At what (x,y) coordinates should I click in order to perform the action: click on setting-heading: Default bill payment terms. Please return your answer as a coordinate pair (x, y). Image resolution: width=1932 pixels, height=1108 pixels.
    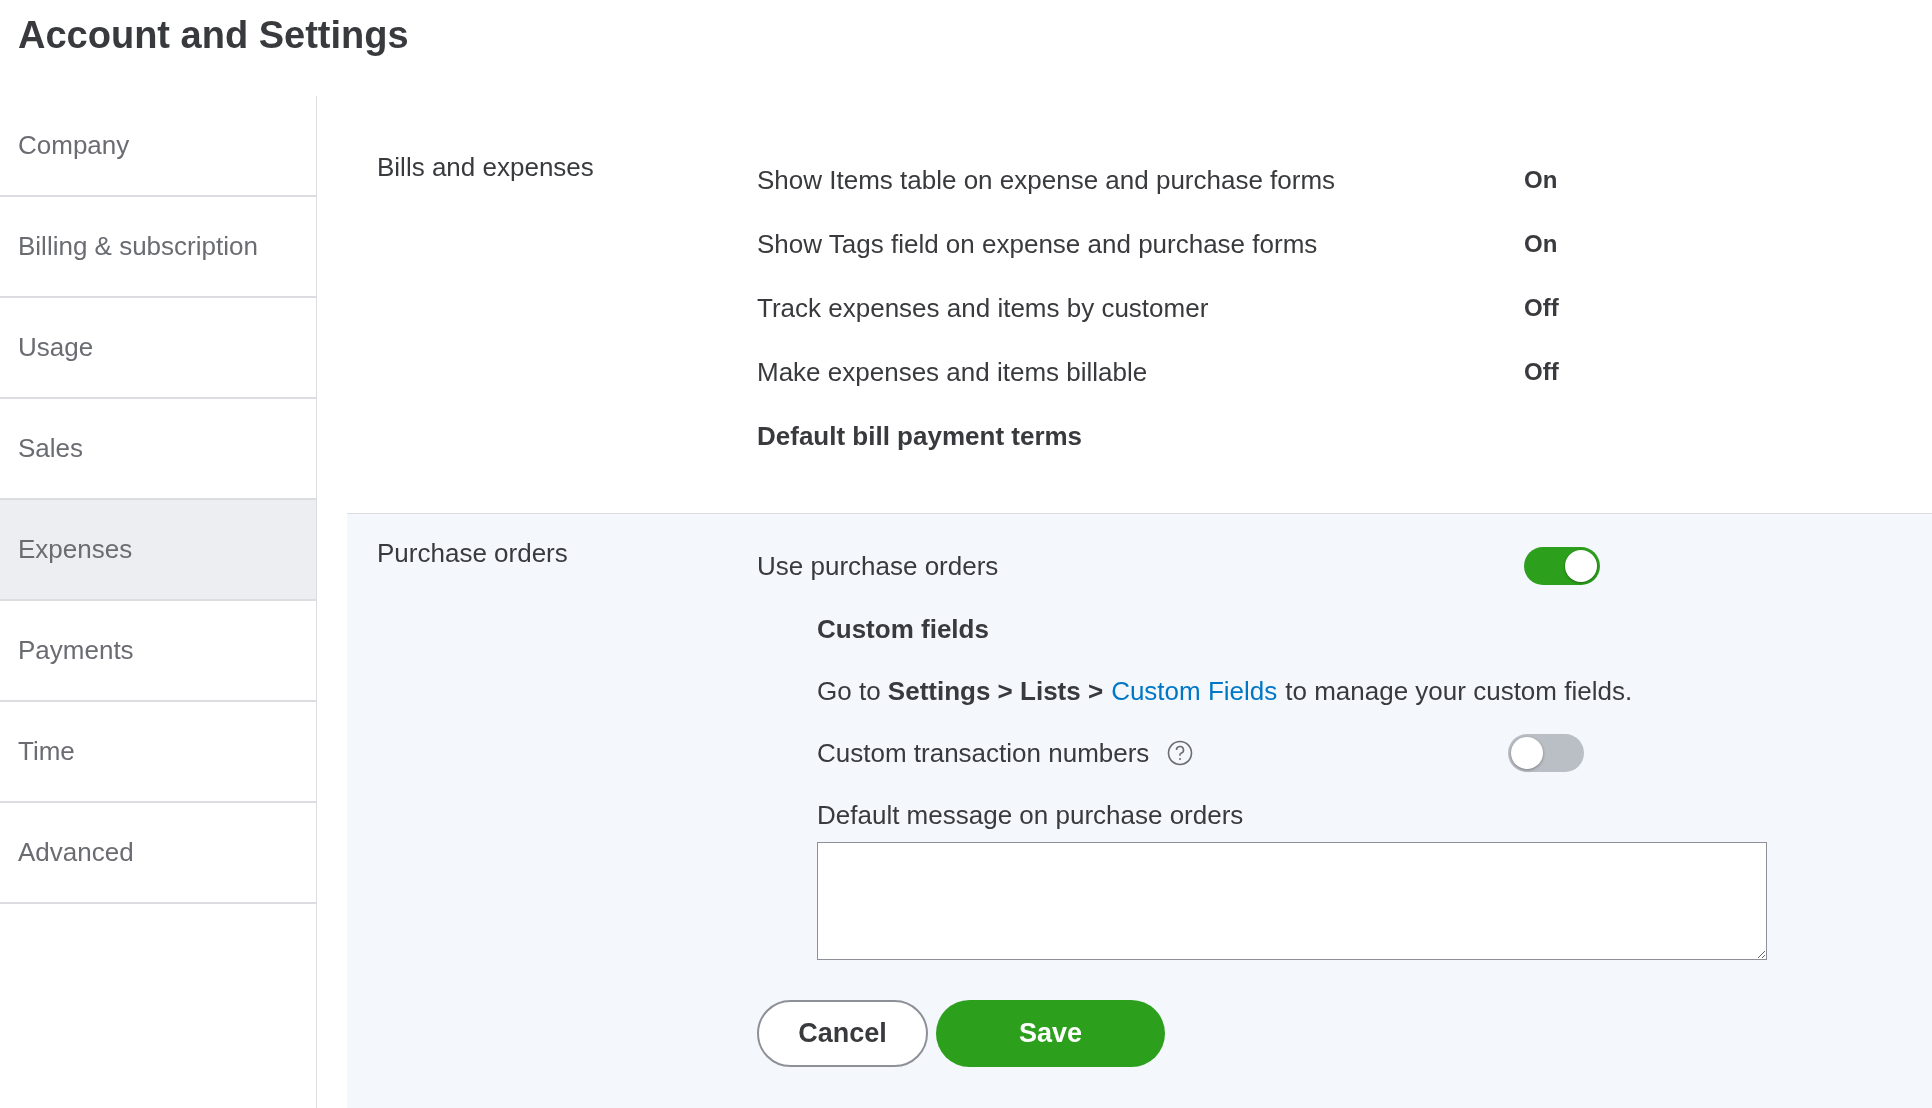
    Looking at the image, I should click on (920, 436).